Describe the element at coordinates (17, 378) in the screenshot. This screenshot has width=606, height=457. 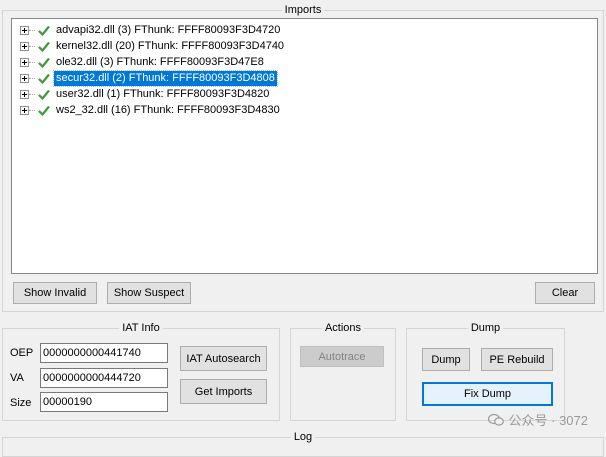
I see `va-label: VA` at that location.